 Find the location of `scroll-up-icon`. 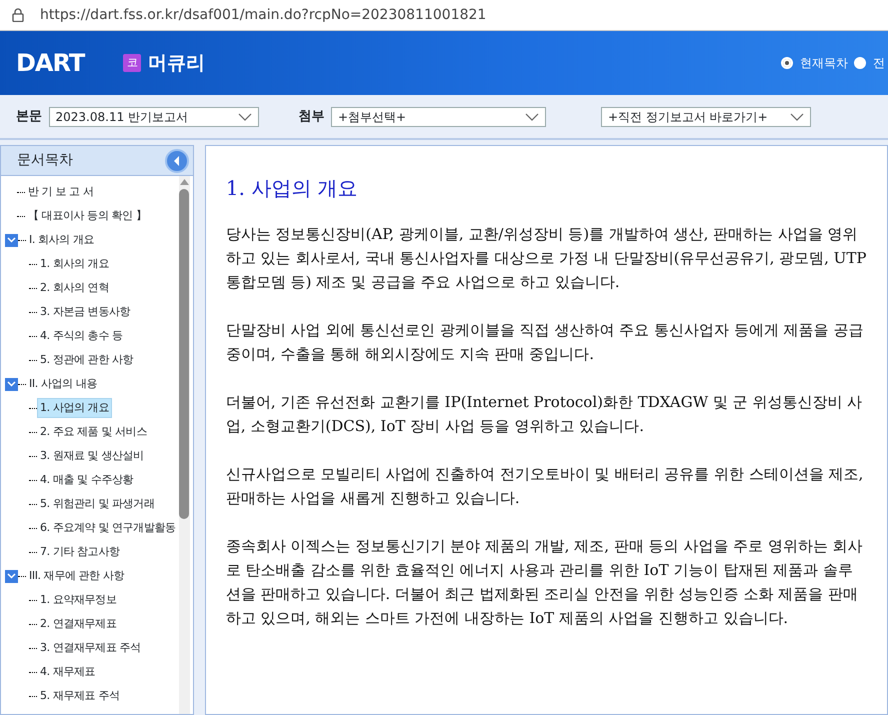

scroll-up-icon is located at coordinates (184, 182).